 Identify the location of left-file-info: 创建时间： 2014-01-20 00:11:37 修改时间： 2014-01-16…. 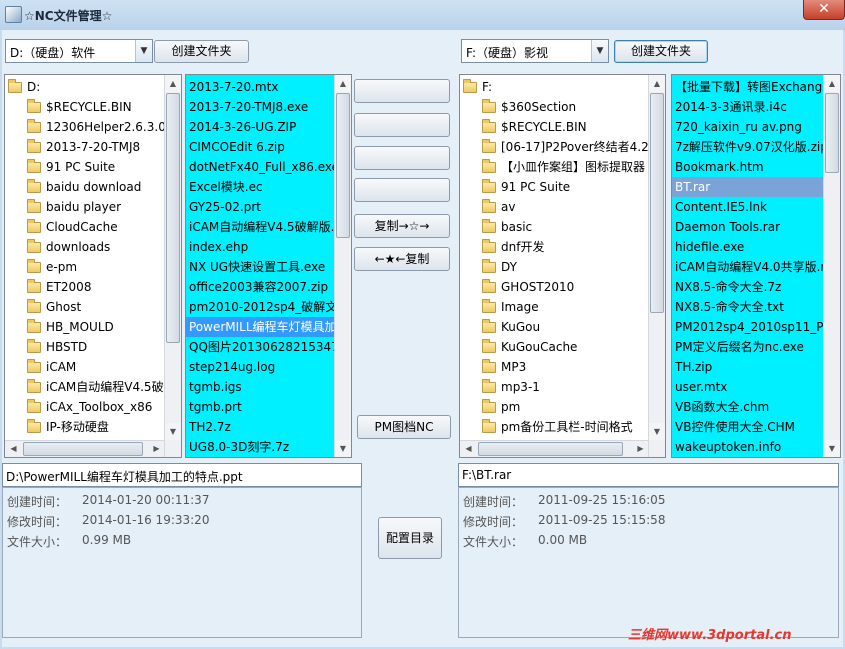
(182, 562).